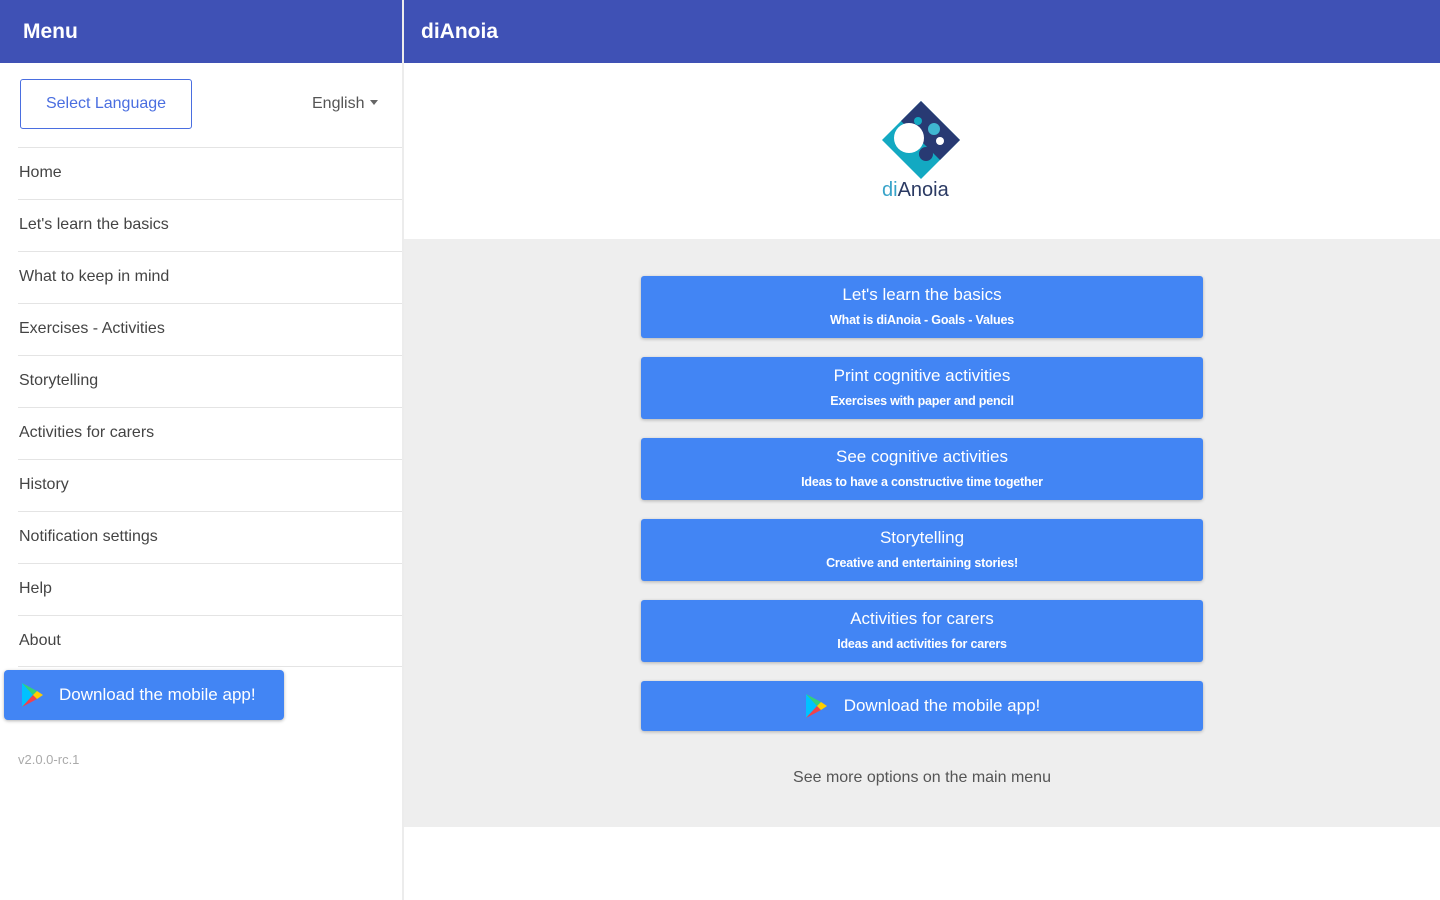 This screenshot has width=1440, height=900. I want to click on caret-down-icon, so click(374, 102).